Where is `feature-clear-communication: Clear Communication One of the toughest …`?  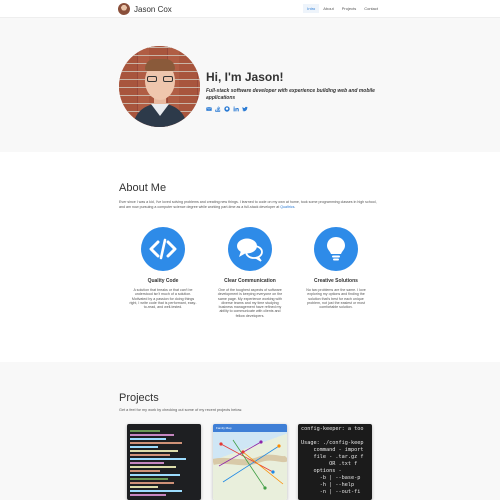
feature-clear-communication: Clear Communication One of the toughest … is located at coordinates (250, 272).